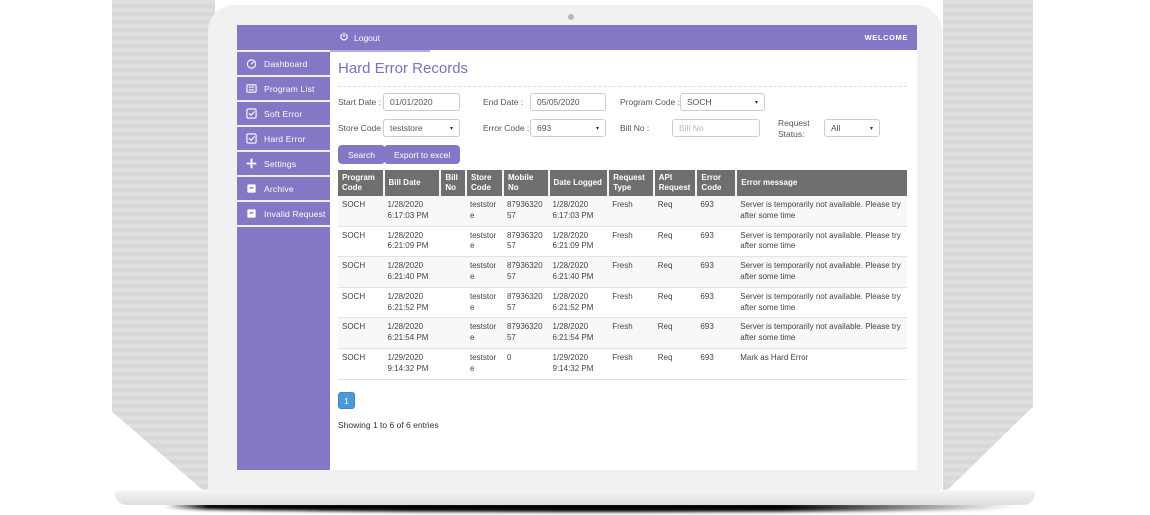  Describe the element at coordinates (635, 128) in the screenshot. I see `bill-no-label: Bill No :` at that location.